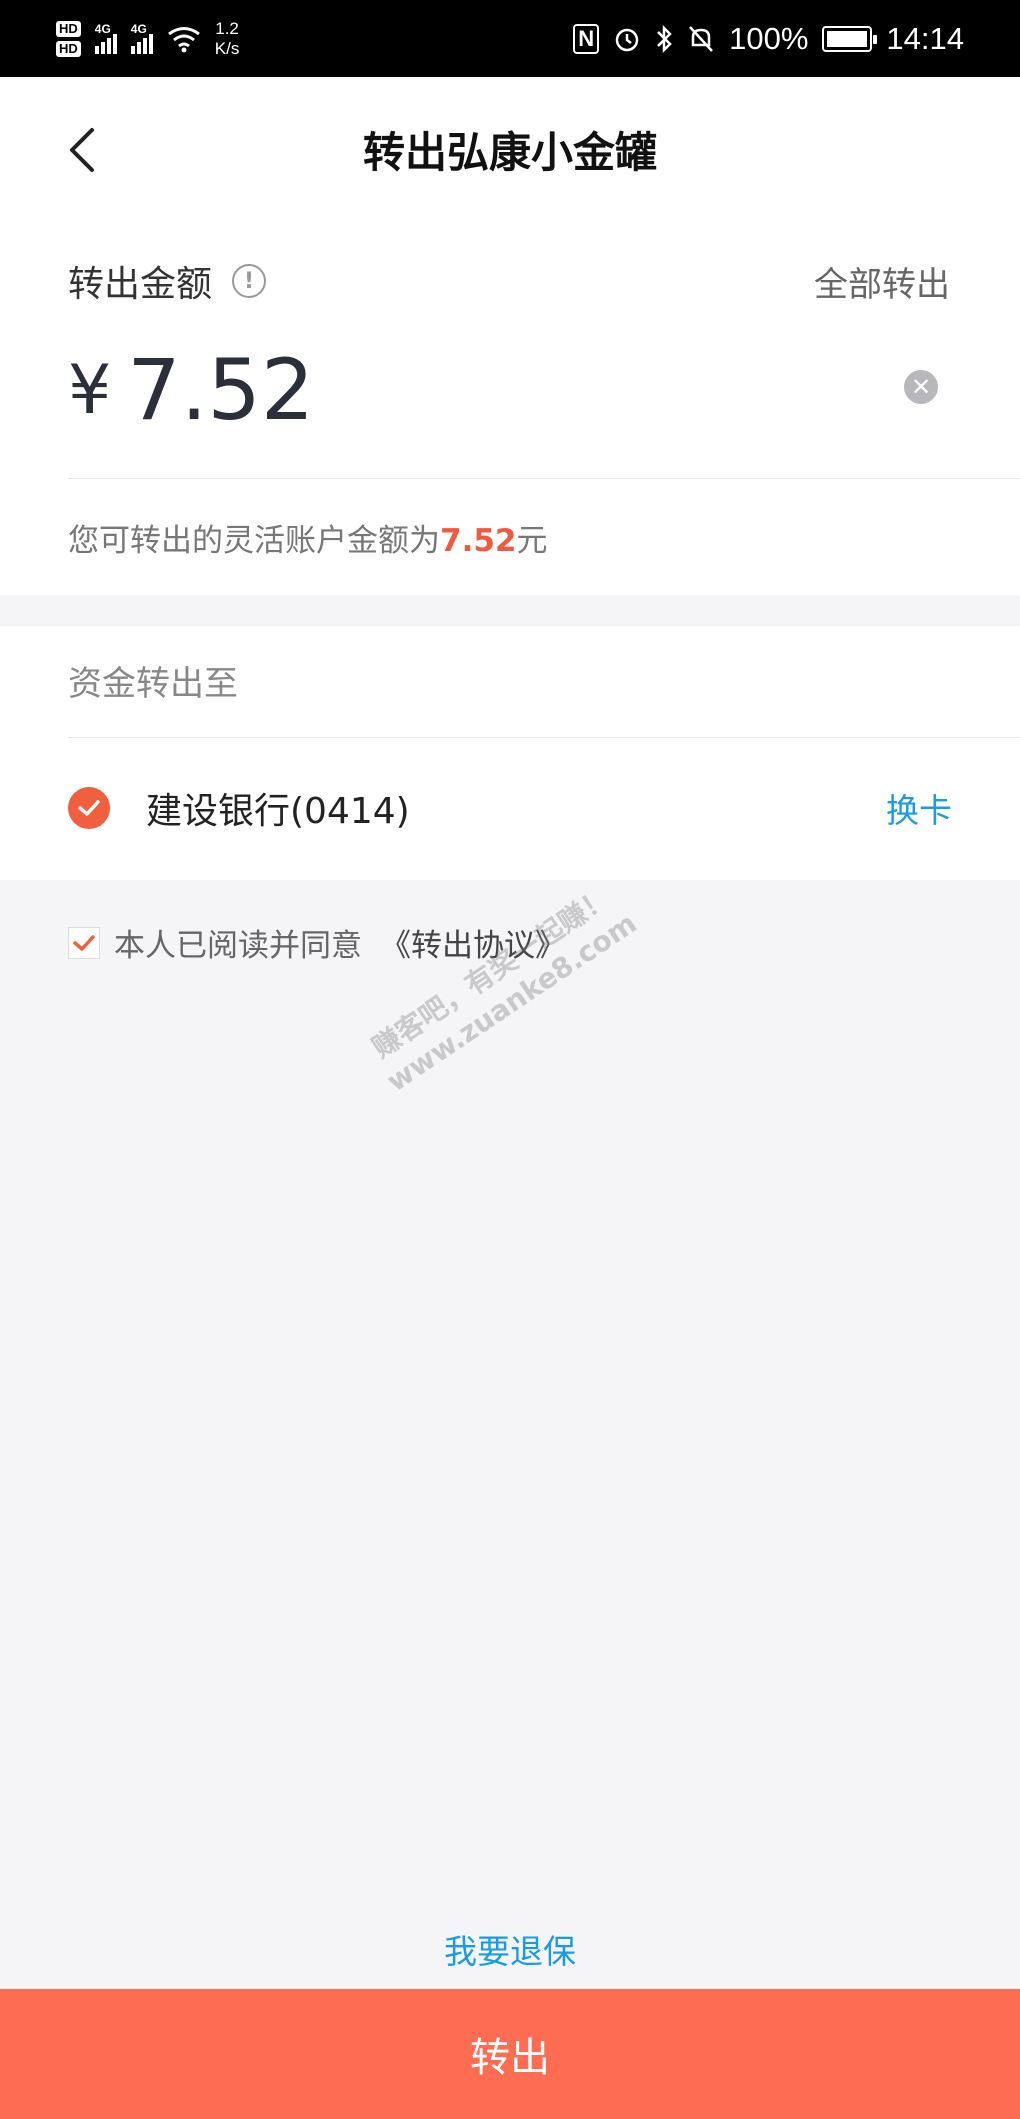 Image resolution: width=1020 pixels, height=2119 pixels. I want to click on network-speed: 1.2 K/s, so click(227, 39).